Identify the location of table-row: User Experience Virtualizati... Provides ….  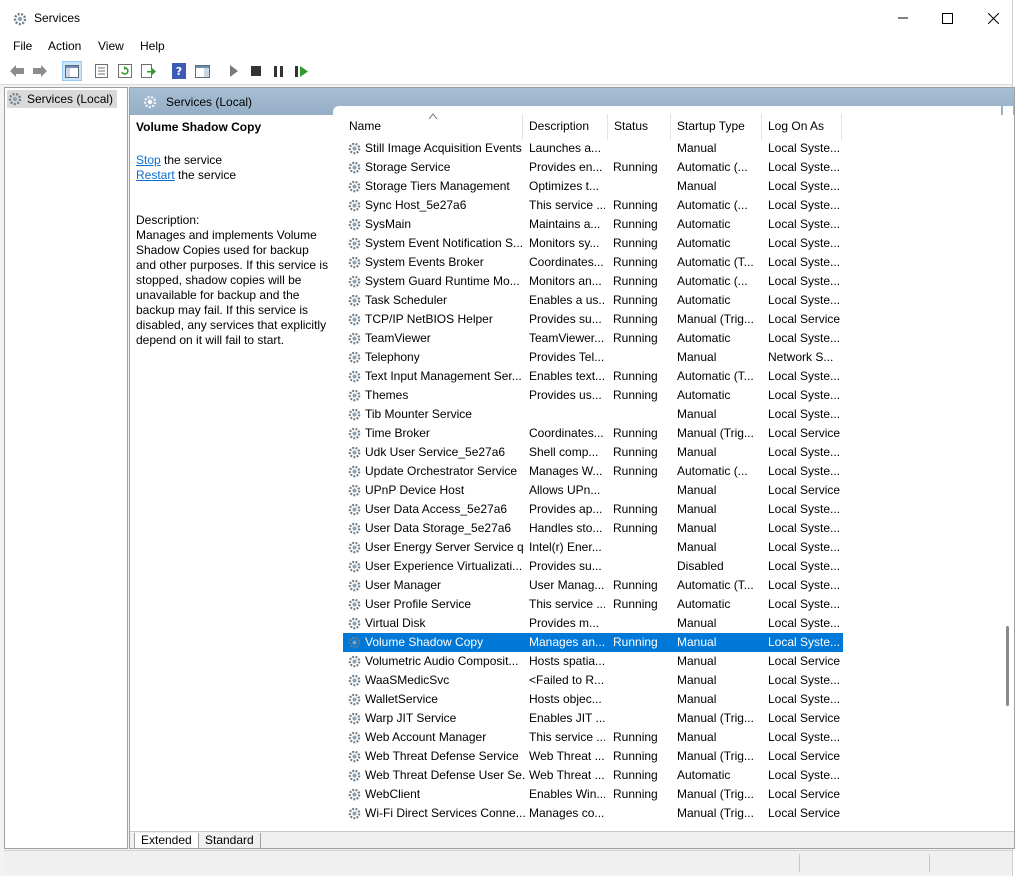
(593, 566).